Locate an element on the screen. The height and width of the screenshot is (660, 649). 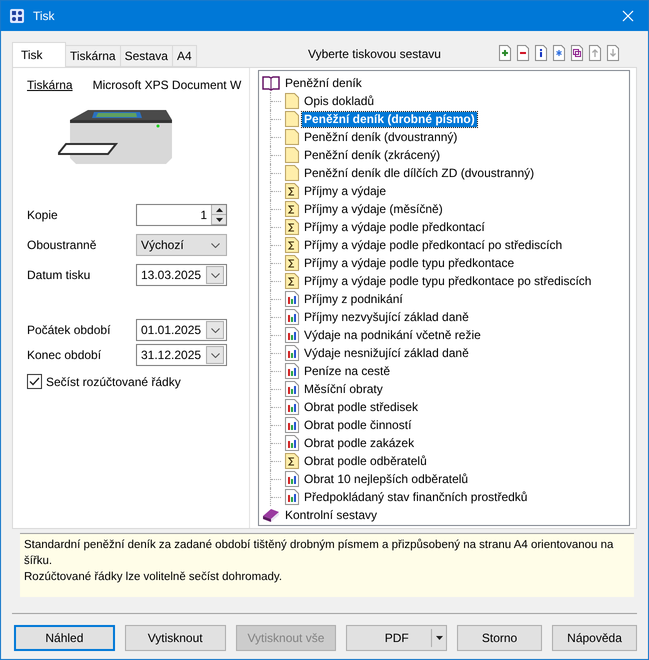
description-text: Standardní peněžní deník za zadané období tištěný drobným písmem a přizpůsobený na stranu A4 orientovanou na šířku. is located at coordinates (319, 553).